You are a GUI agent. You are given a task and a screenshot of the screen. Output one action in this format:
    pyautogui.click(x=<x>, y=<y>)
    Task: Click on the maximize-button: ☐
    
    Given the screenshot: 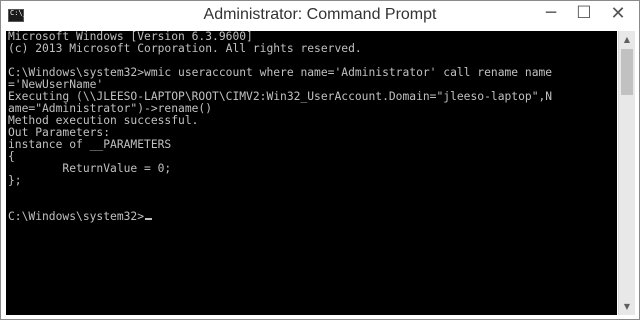 What is the action you would take?
    pyautogui.click(x=584, y=15)
    